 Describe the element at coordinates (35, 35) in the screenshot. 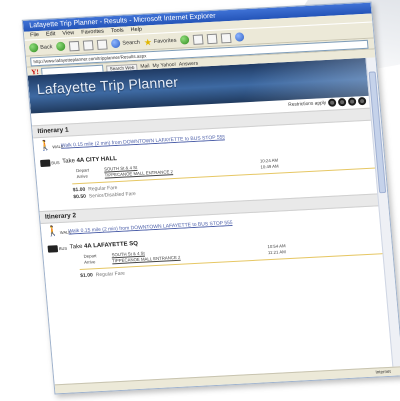

I see `menu-file: File` at that location.